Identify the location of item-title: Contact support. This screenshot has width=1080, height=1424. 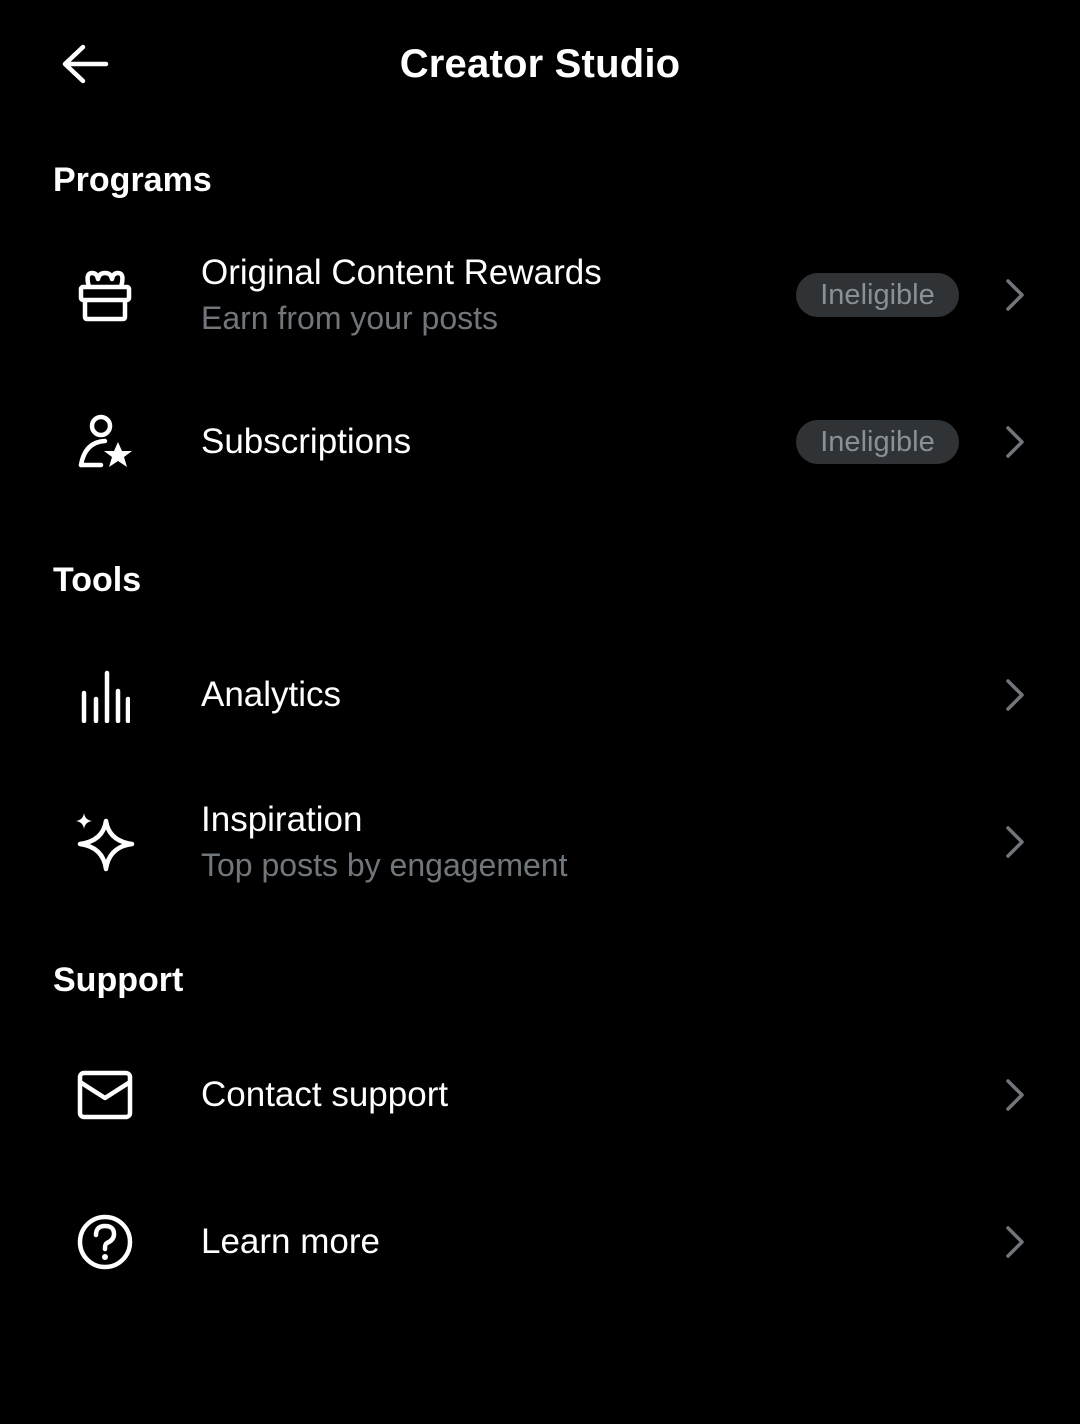
(325, 1094).